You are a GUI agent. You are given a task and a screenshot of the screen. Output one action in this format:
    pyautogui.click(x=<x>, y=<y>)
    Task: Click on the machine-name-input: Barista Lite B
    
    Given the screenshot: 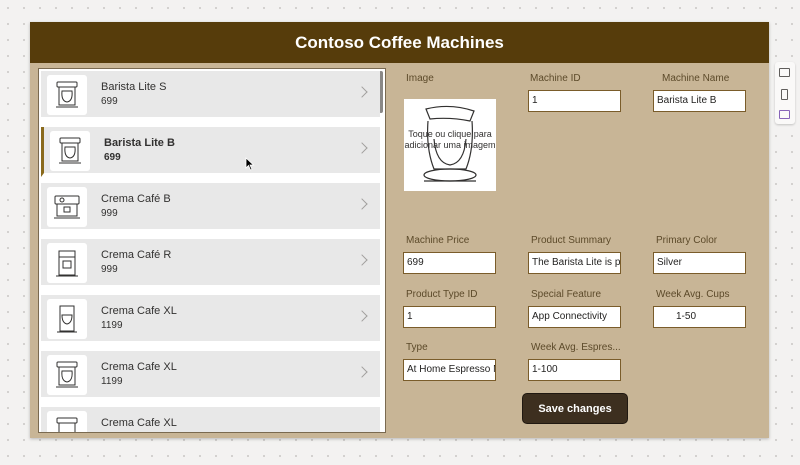 What is the action you would take?
    pyautogui.click(x=699, y=101)
    